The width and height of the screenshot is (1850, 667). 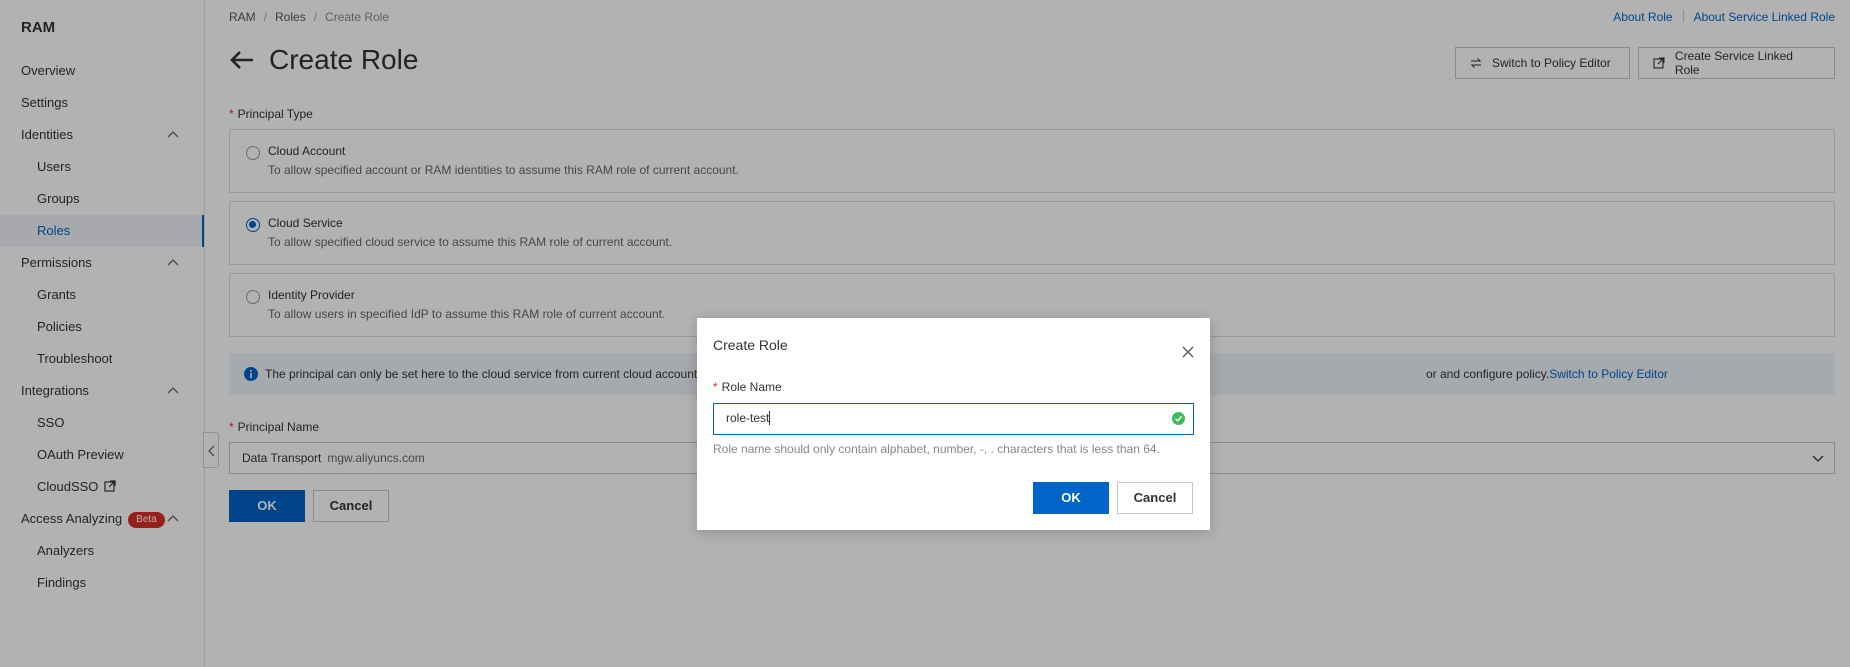 I want to click on check-circle-icon, so click(x=1178, y=418).